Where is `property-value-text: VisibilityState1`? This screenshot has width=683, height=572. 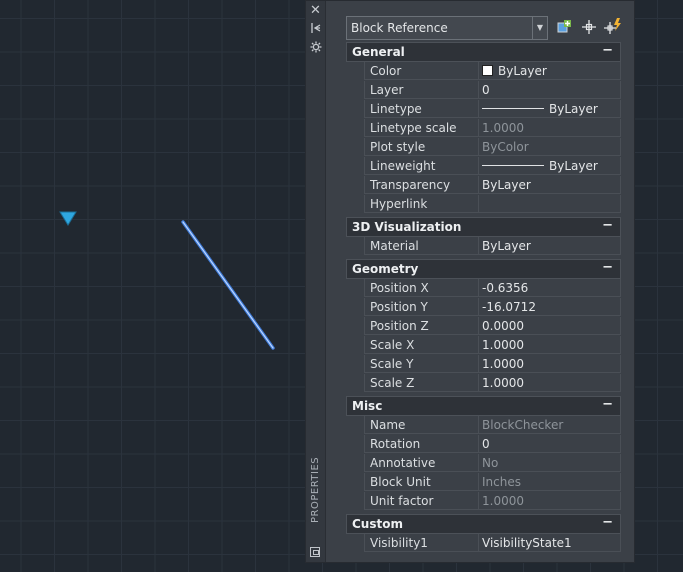
property-value-text: VisibilityState1 is located at coordinates (527, 543).